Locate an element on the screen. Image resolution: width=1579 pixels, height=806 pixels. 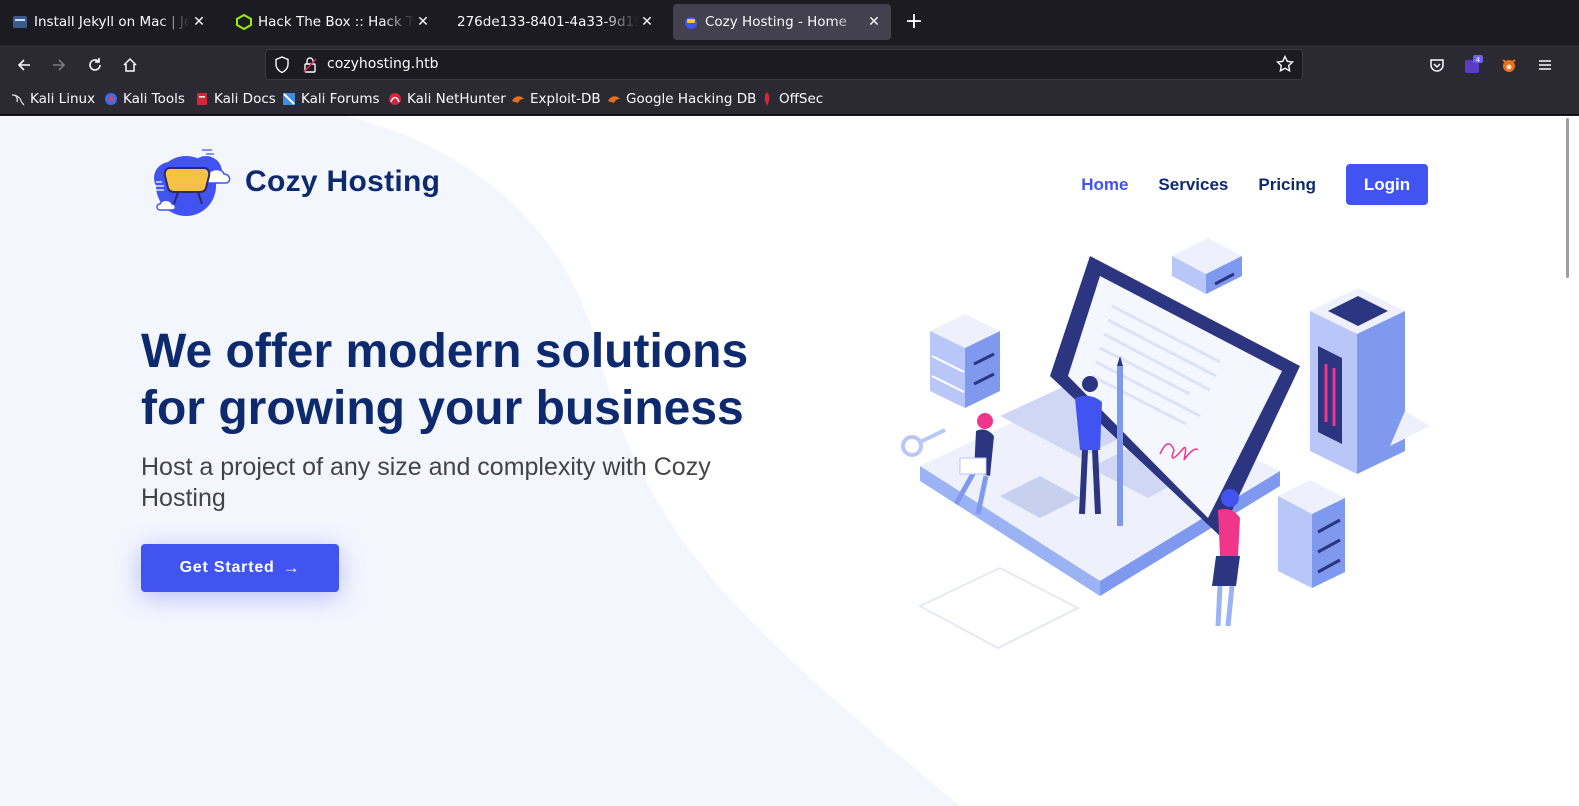
bookmark-kali-docs: Kali Docs is located at coordinates (235, 99).